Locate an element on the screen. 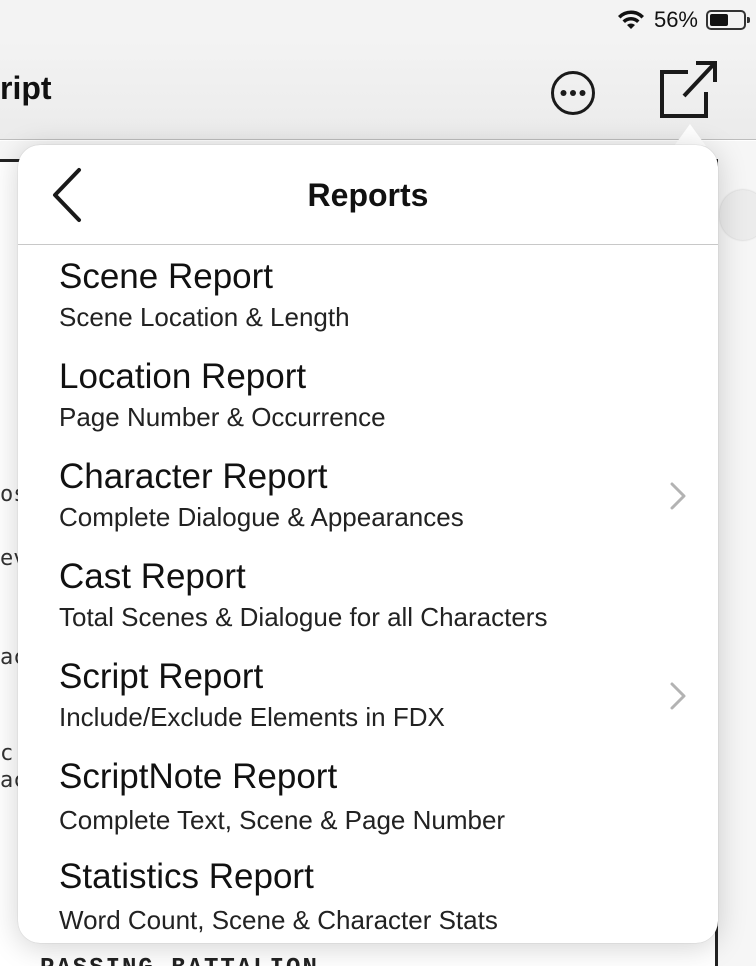 This screenshot has width=756, height=966. status-bar: 56% is located at coordinates (378, 20).